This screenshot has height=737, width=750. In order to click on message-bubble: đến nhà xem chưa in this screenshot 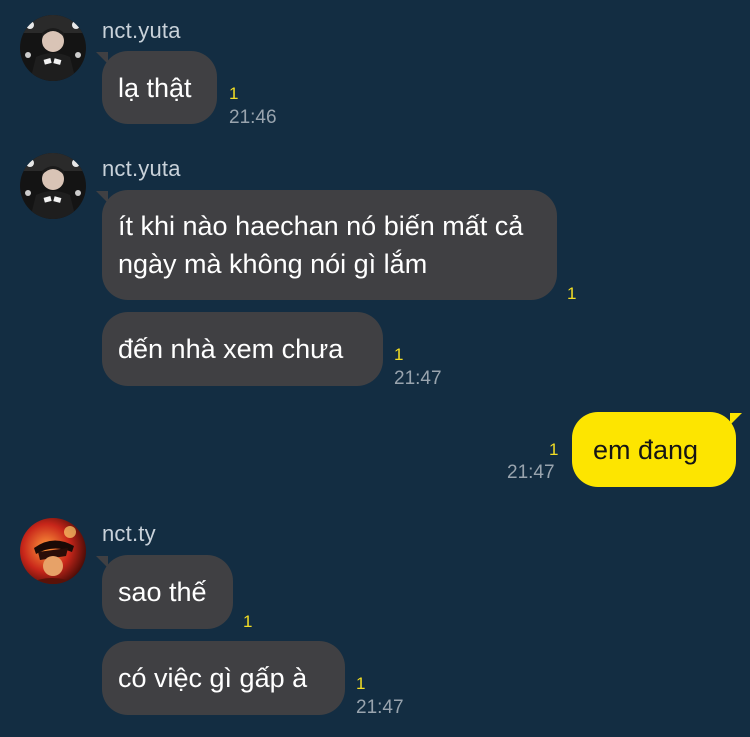, I will do `click(242, 349)`.